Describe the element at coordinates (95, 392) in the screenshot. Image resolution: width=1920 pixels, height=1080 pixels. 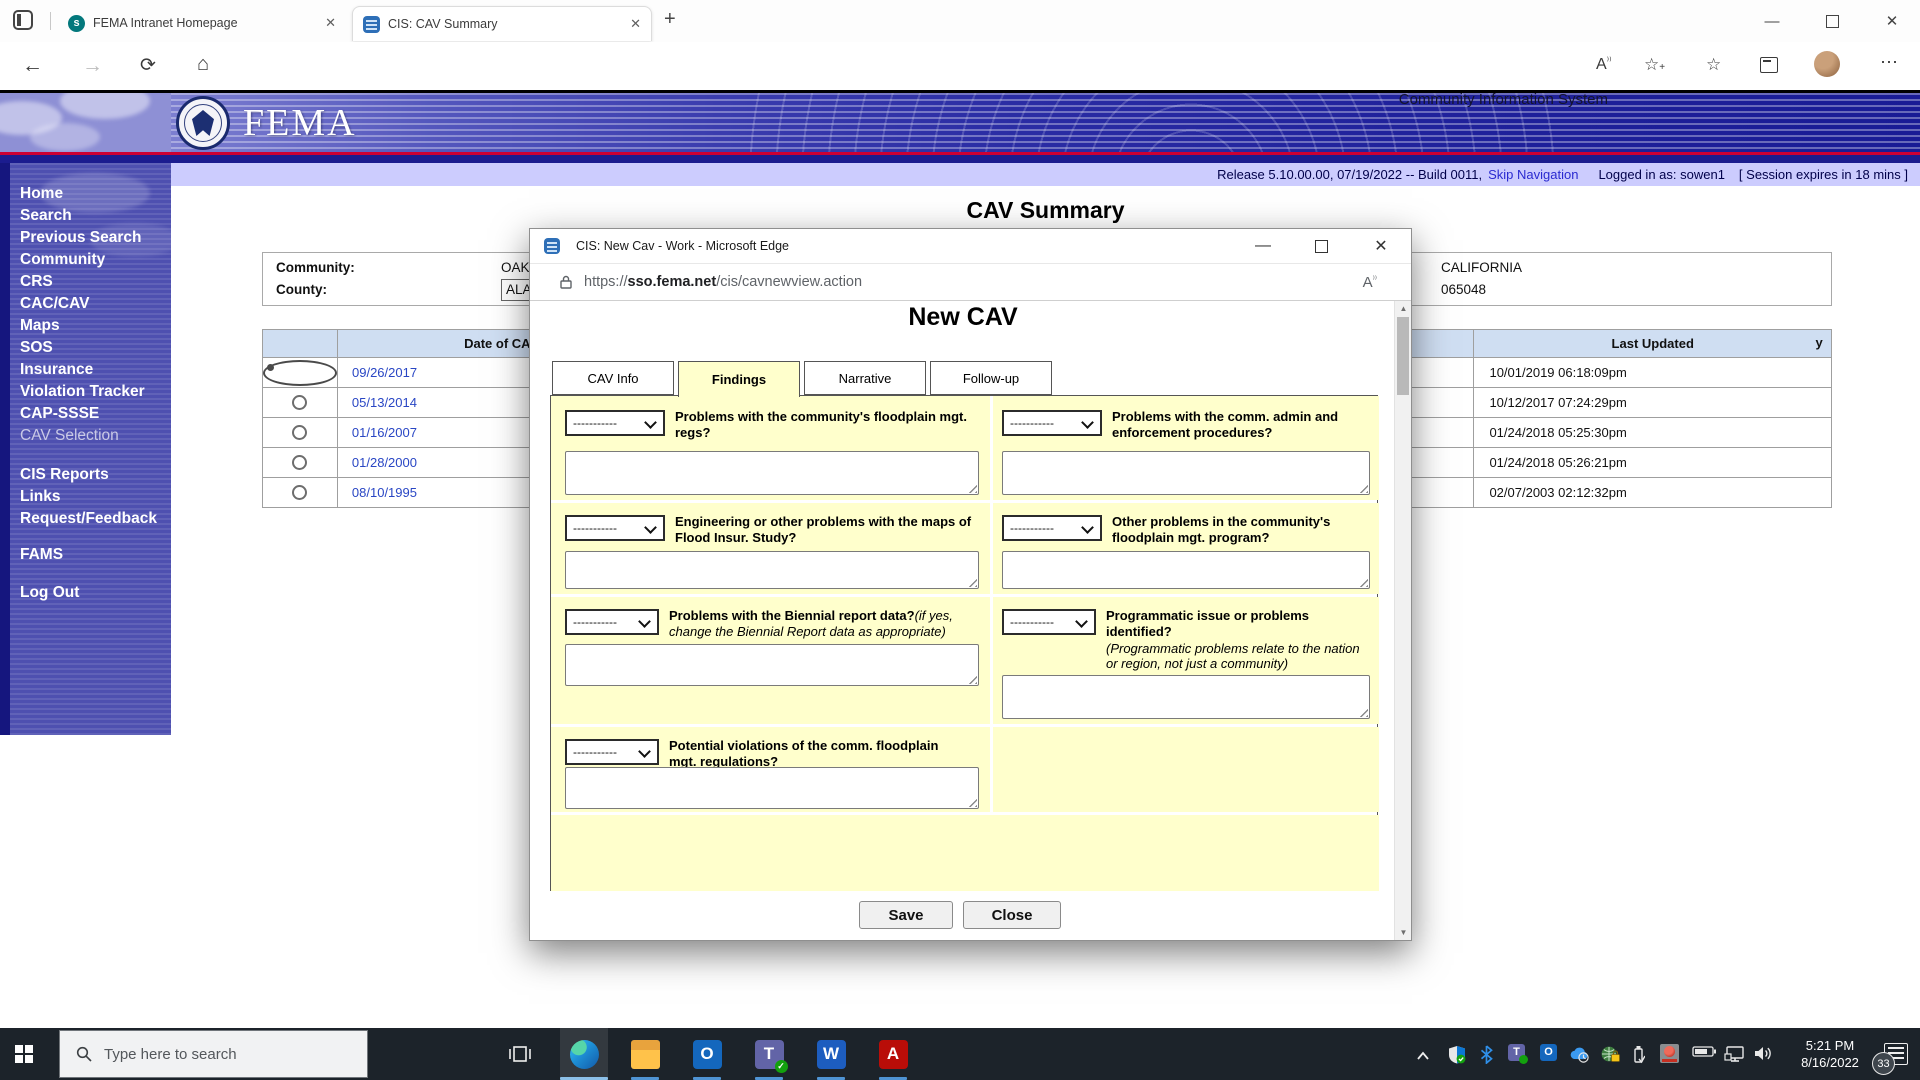
I see `sidebar-item-violation-tracker: Violation Tracker` at that location.